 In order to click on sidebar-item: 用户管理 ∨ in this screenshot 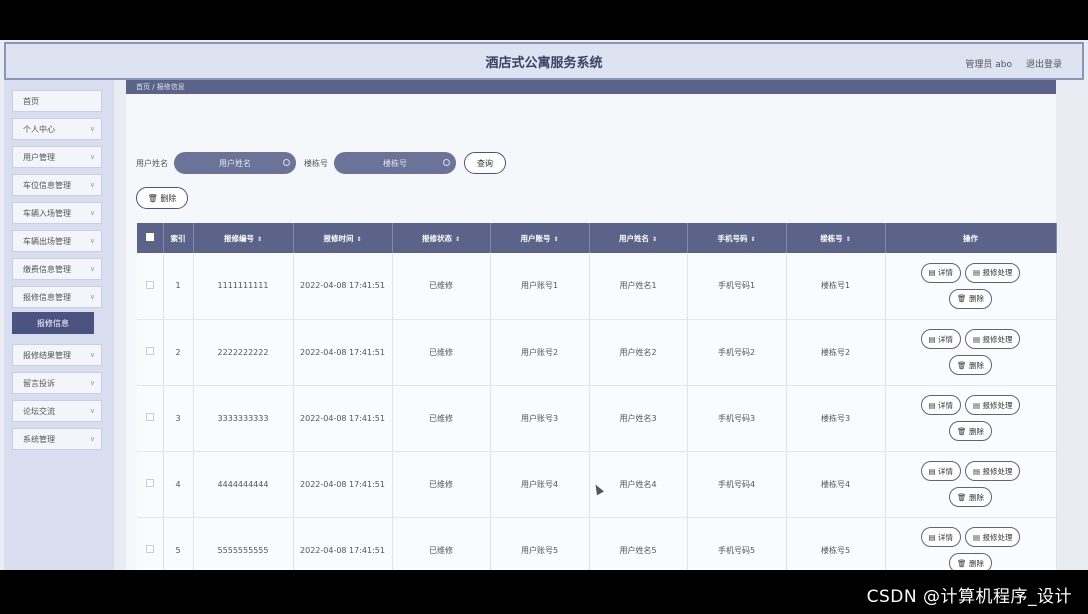, I will do `click(57, 157)`.